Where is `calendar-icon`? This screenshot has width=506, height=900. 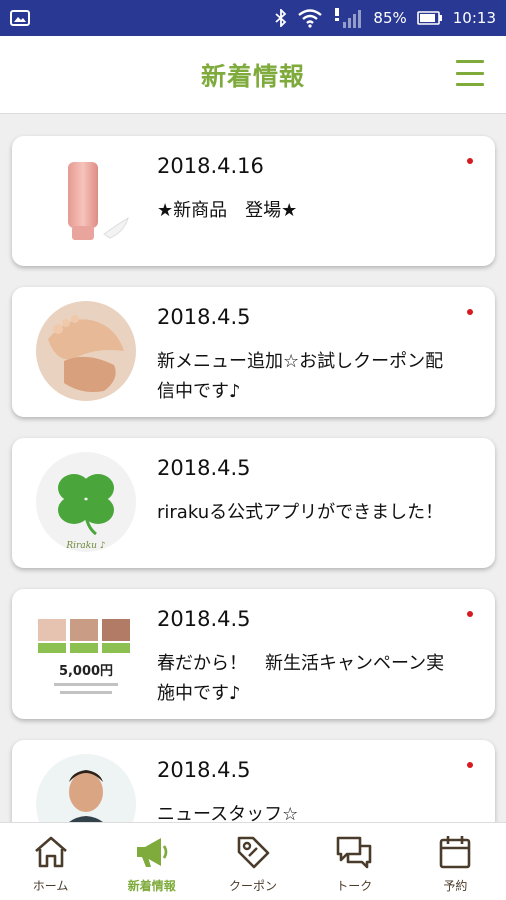 calendar-icon is located at coordinates (455, 852).